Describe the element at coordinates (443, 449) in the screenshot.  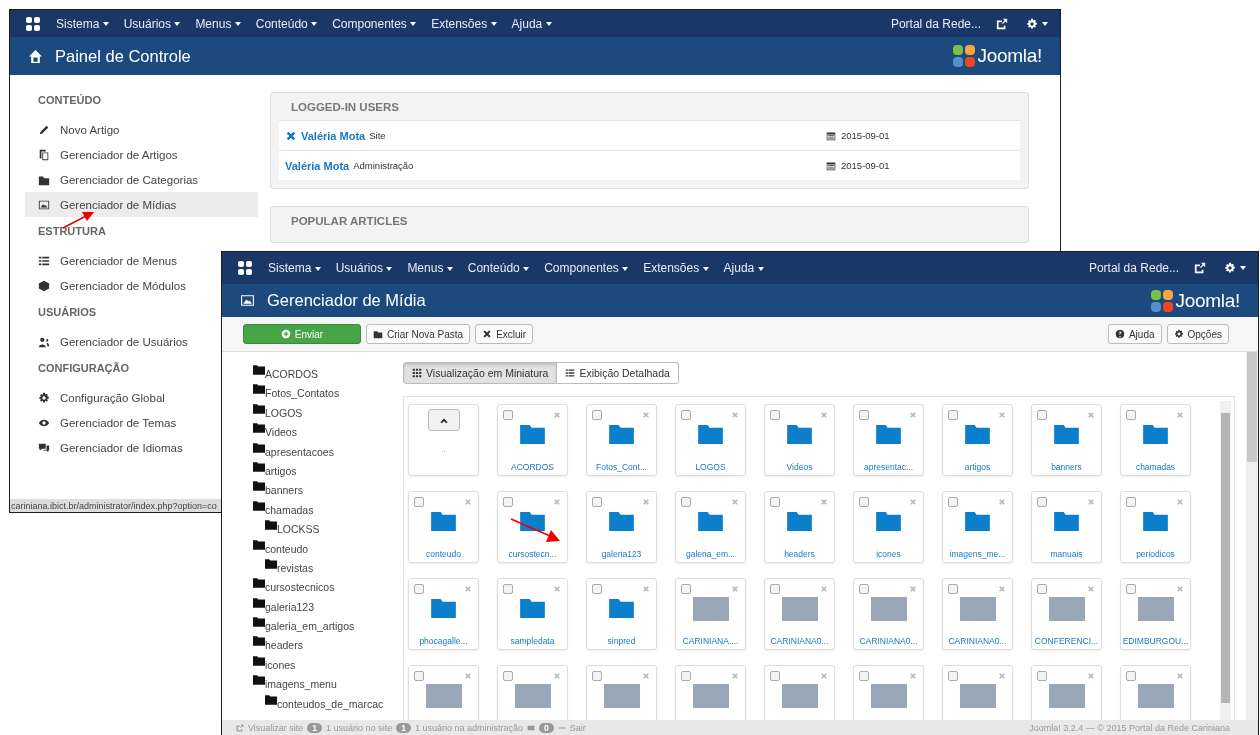
I see `parent-folder-label: ..` at that location.